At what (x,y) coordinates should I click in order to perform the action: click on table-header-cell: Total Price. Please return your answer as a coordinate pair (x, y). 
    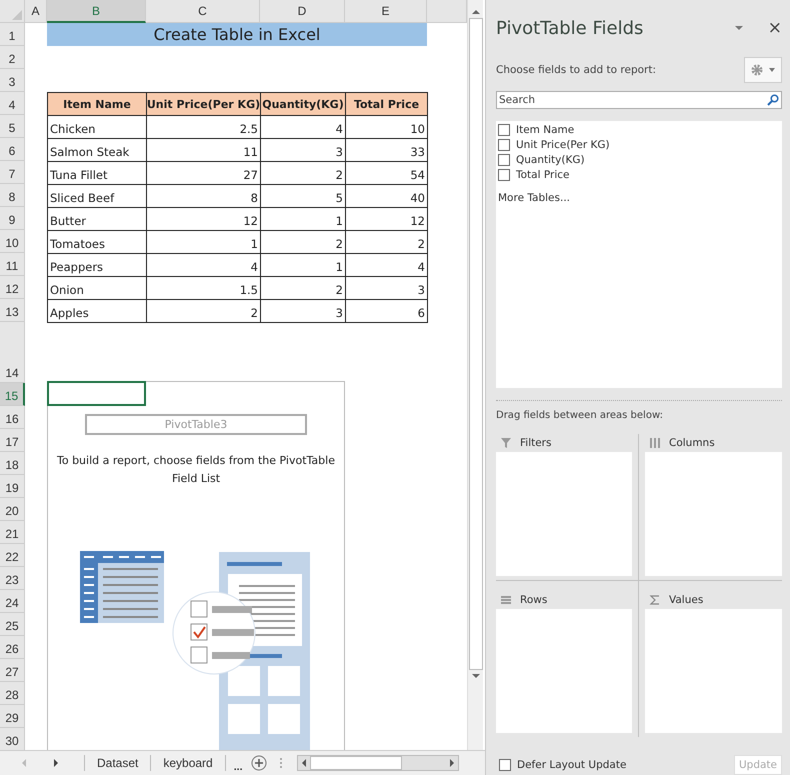
    Looking at the image, I should click on (386, 104).